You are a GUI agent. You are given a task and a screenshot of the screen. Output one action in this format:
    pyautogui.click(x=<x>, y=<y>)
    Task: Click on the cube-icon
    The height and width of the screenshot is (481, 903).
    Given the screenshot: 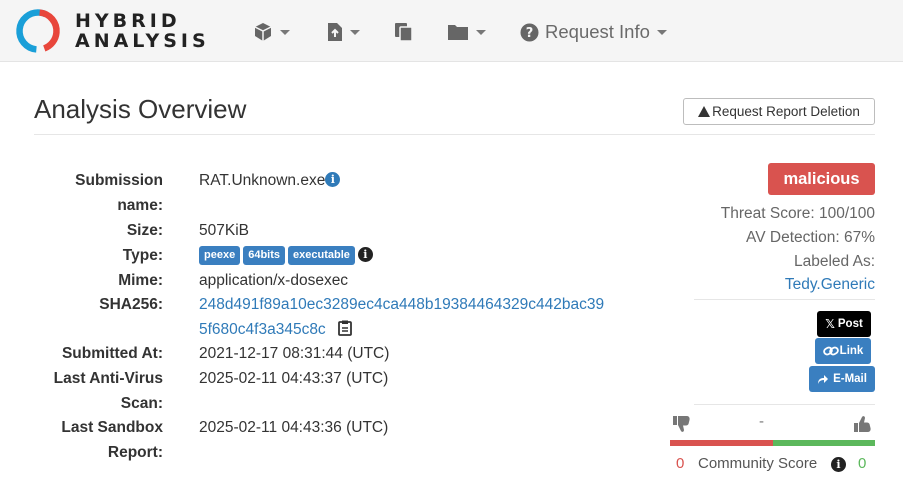 What is the action you would take?
    pyautogui.click(x=263, y=32)
    